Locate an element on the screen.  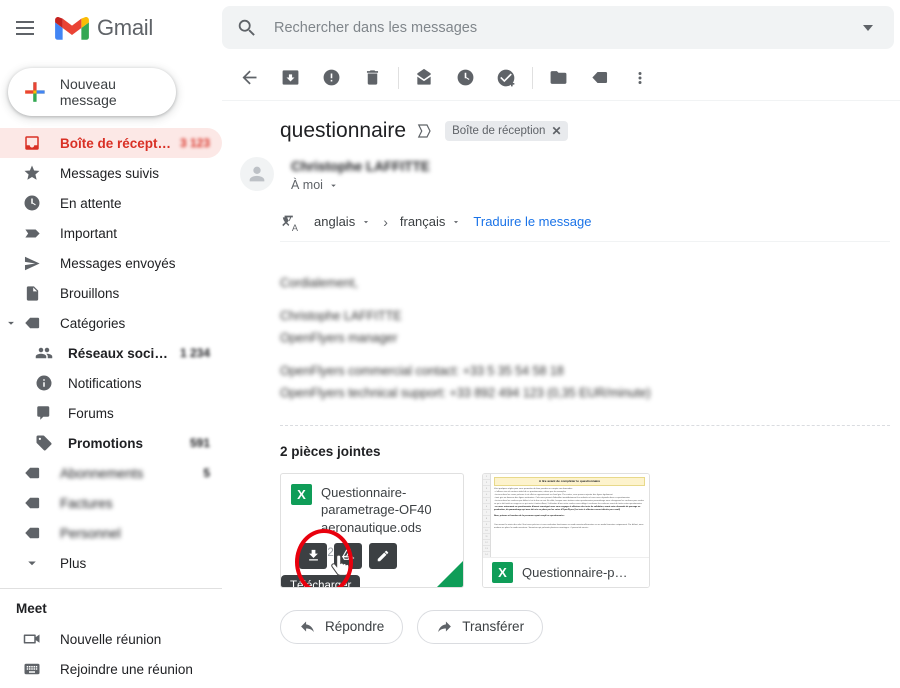
back-button is located at coordinates (249, 78).